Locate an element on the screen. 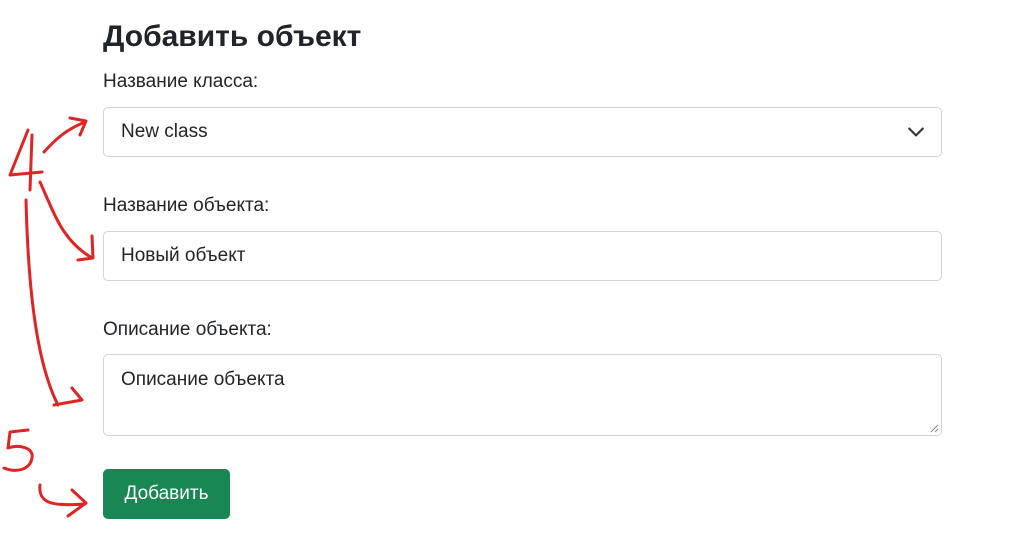 This screenshot has width=1012, height=543. chevron-down-icon is located at coordinates (916, 132).